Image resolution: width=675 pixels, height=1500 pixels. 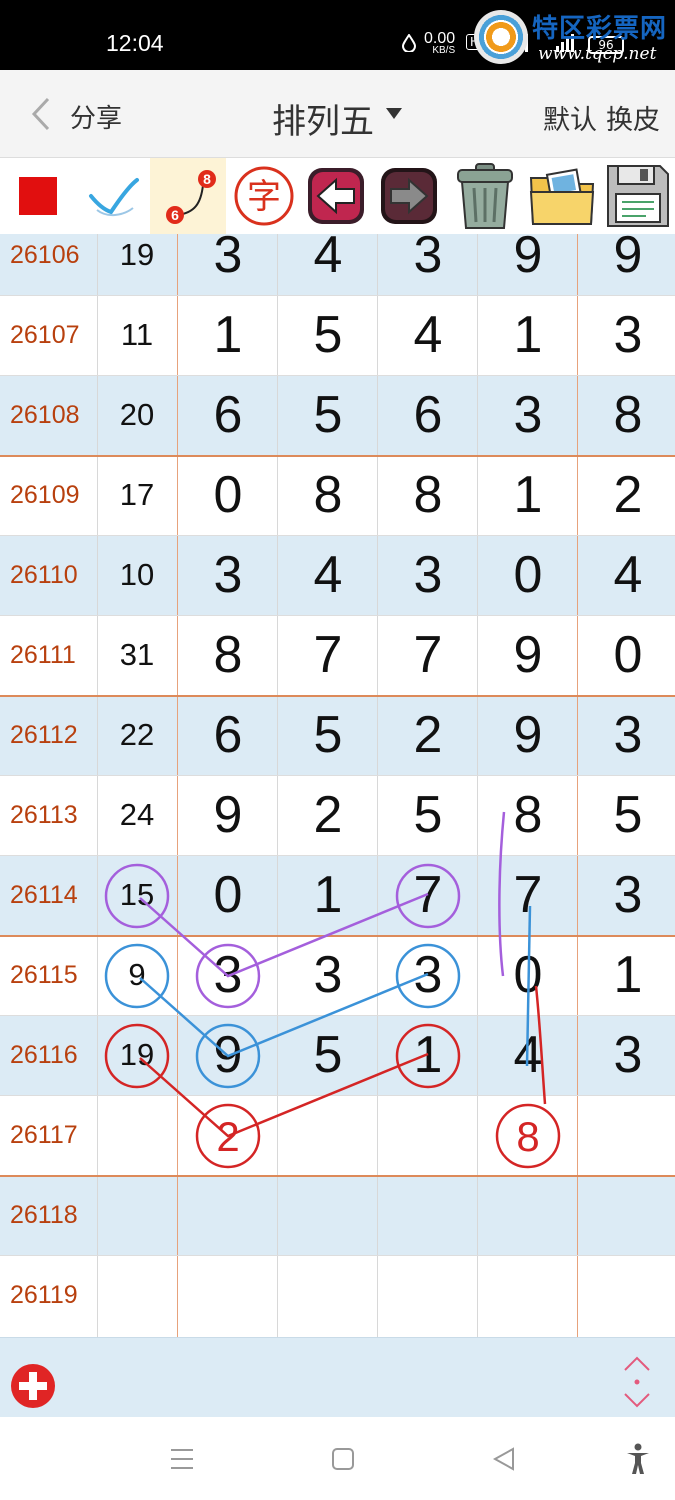 I want to click on tool-character: 字, so click(x=263, y=196).